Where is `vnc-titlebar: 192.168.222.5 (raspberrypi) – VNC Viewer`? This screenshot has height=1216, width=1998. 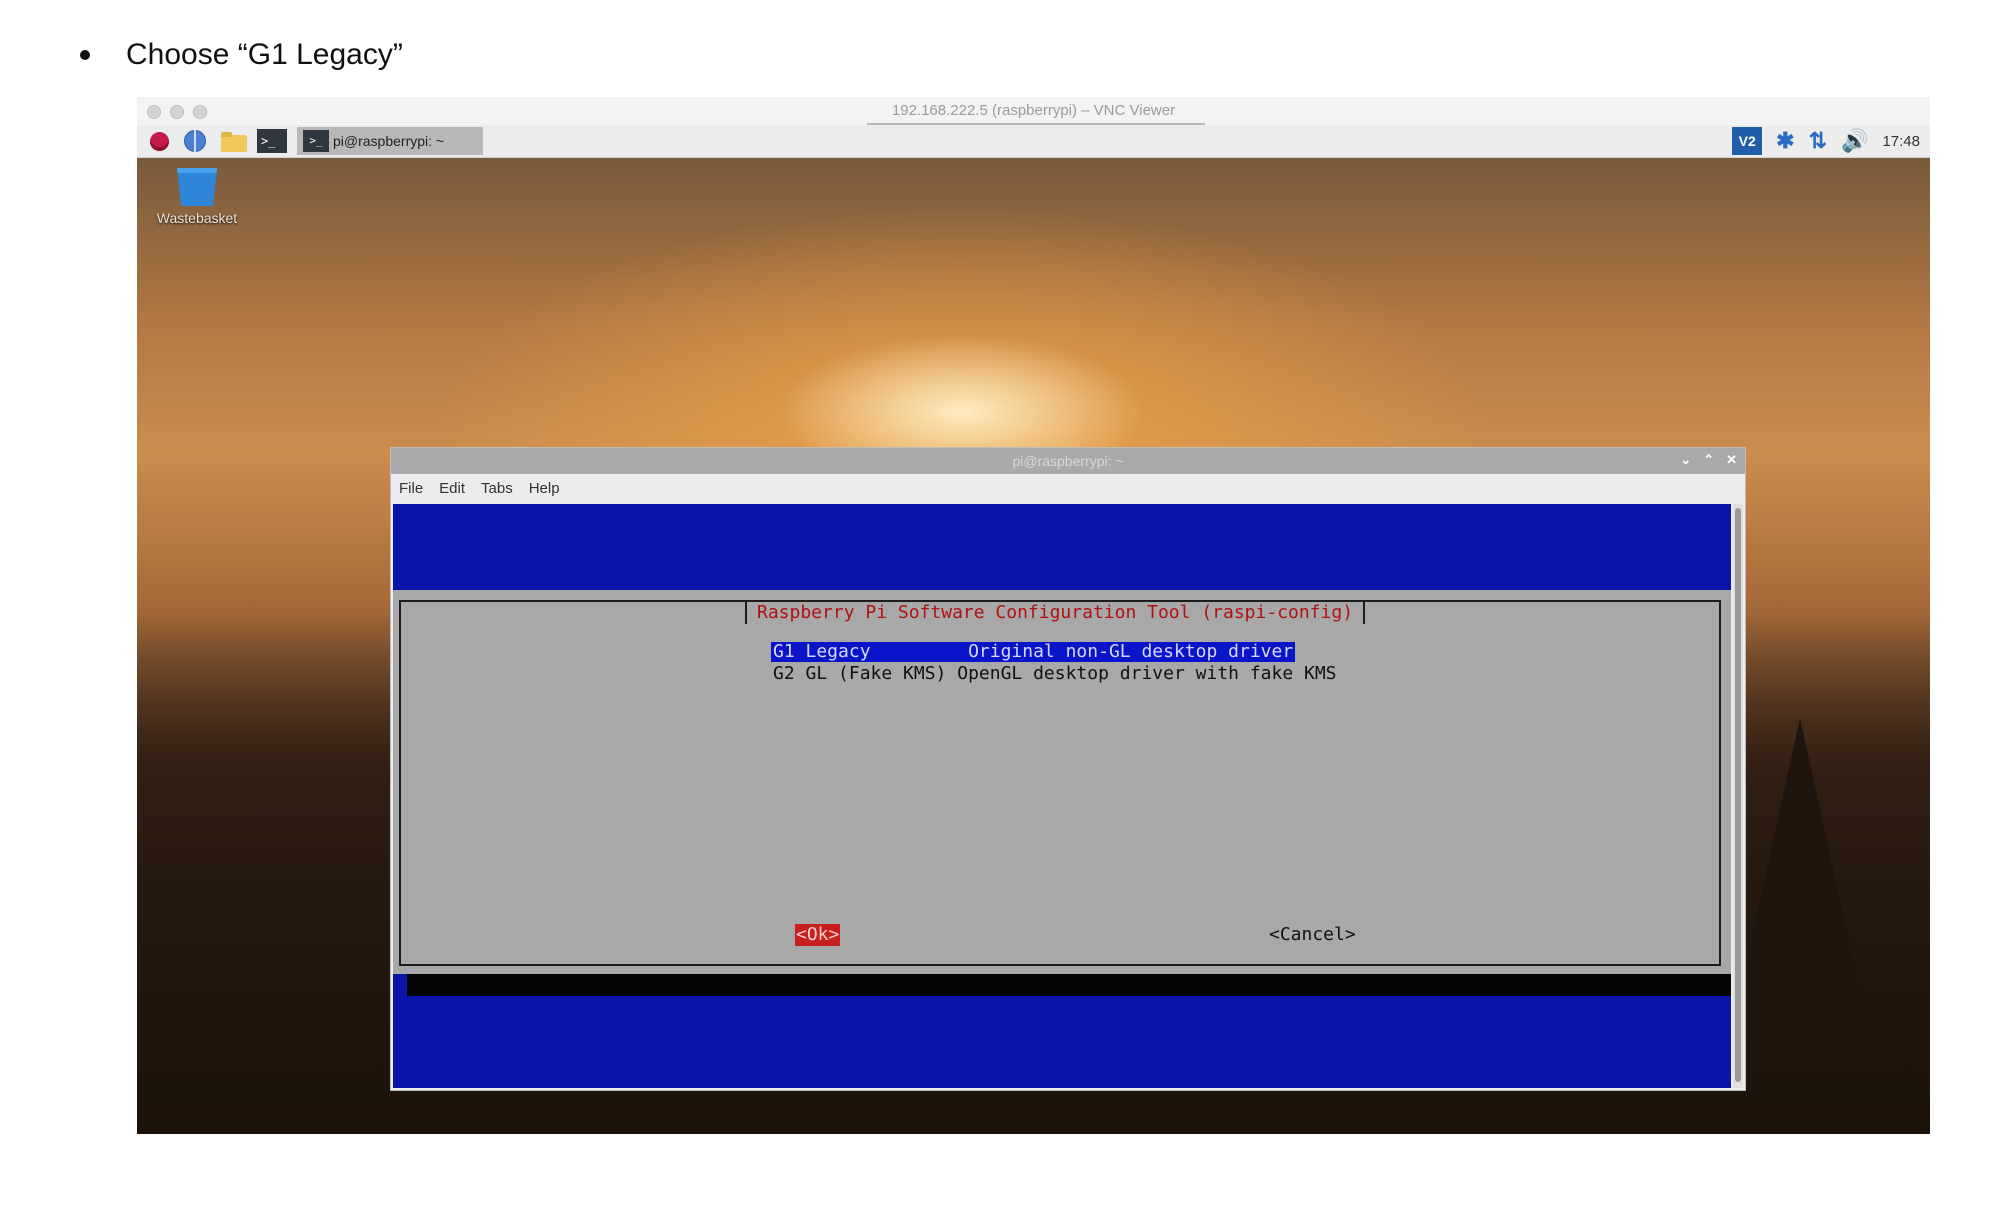 vnc-titlebar: 192.168.222.5 (raspberrypi) – VNC Viewer is located at coordinates (1033, 111).